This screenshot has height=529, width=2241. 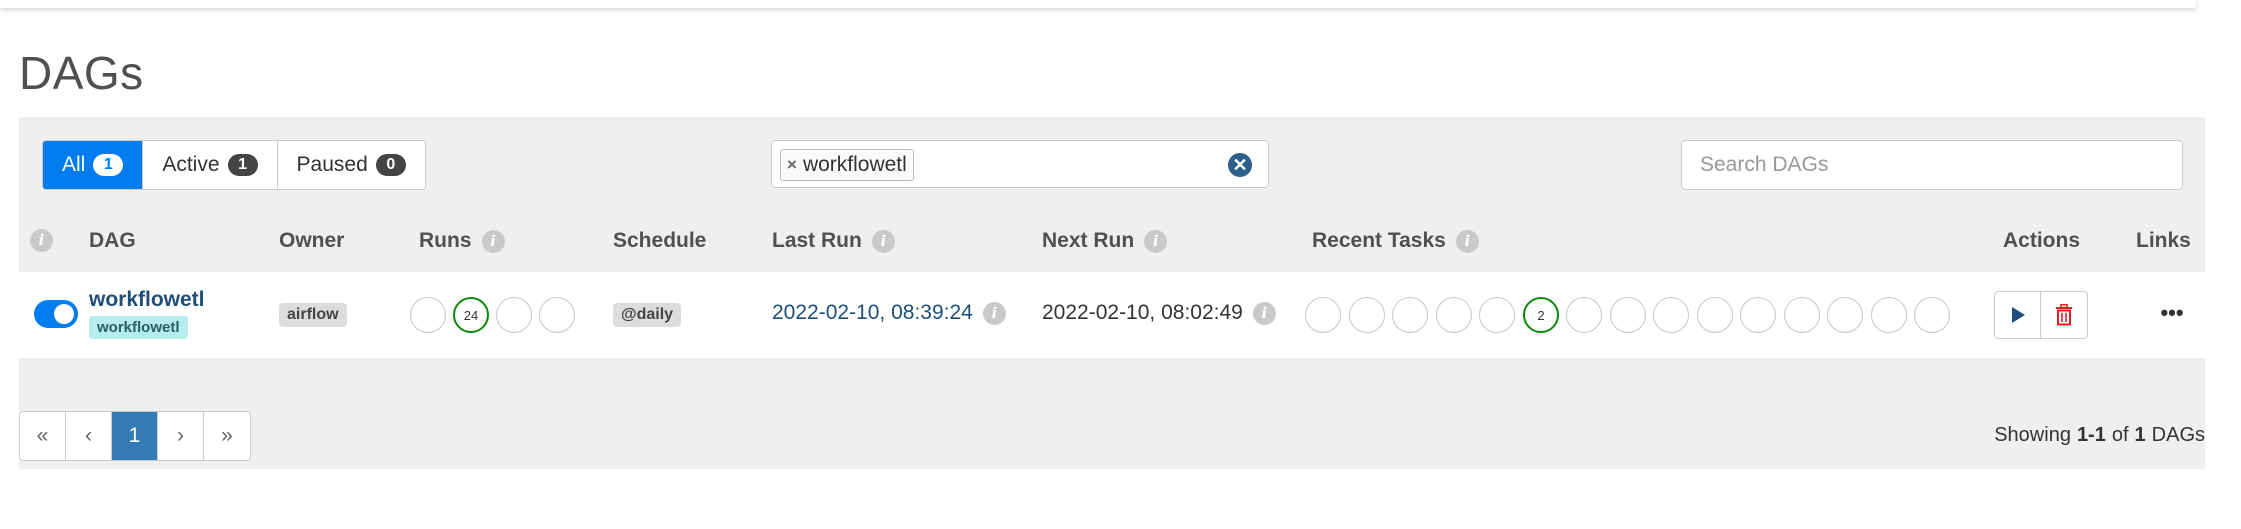 I want to click on delete-dag-button, so click(x=2064, y=315).